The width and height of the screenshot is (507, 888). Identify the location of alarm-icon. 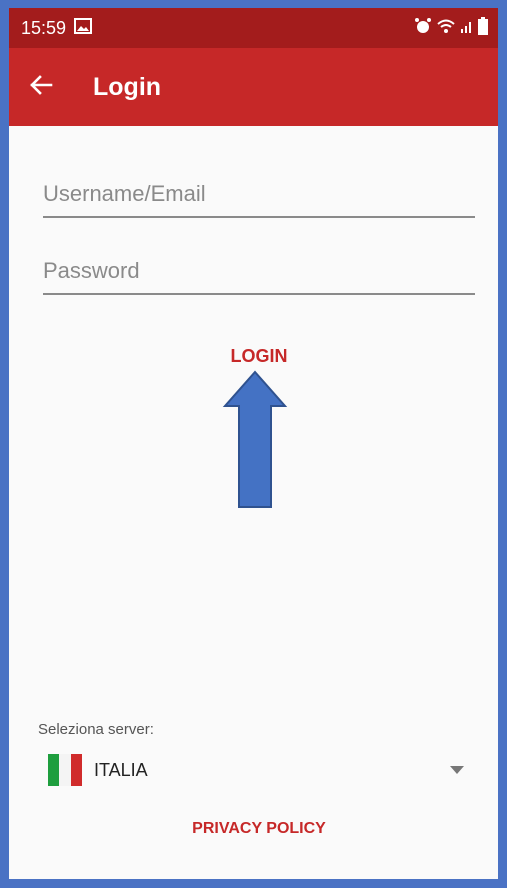
(423, 28).